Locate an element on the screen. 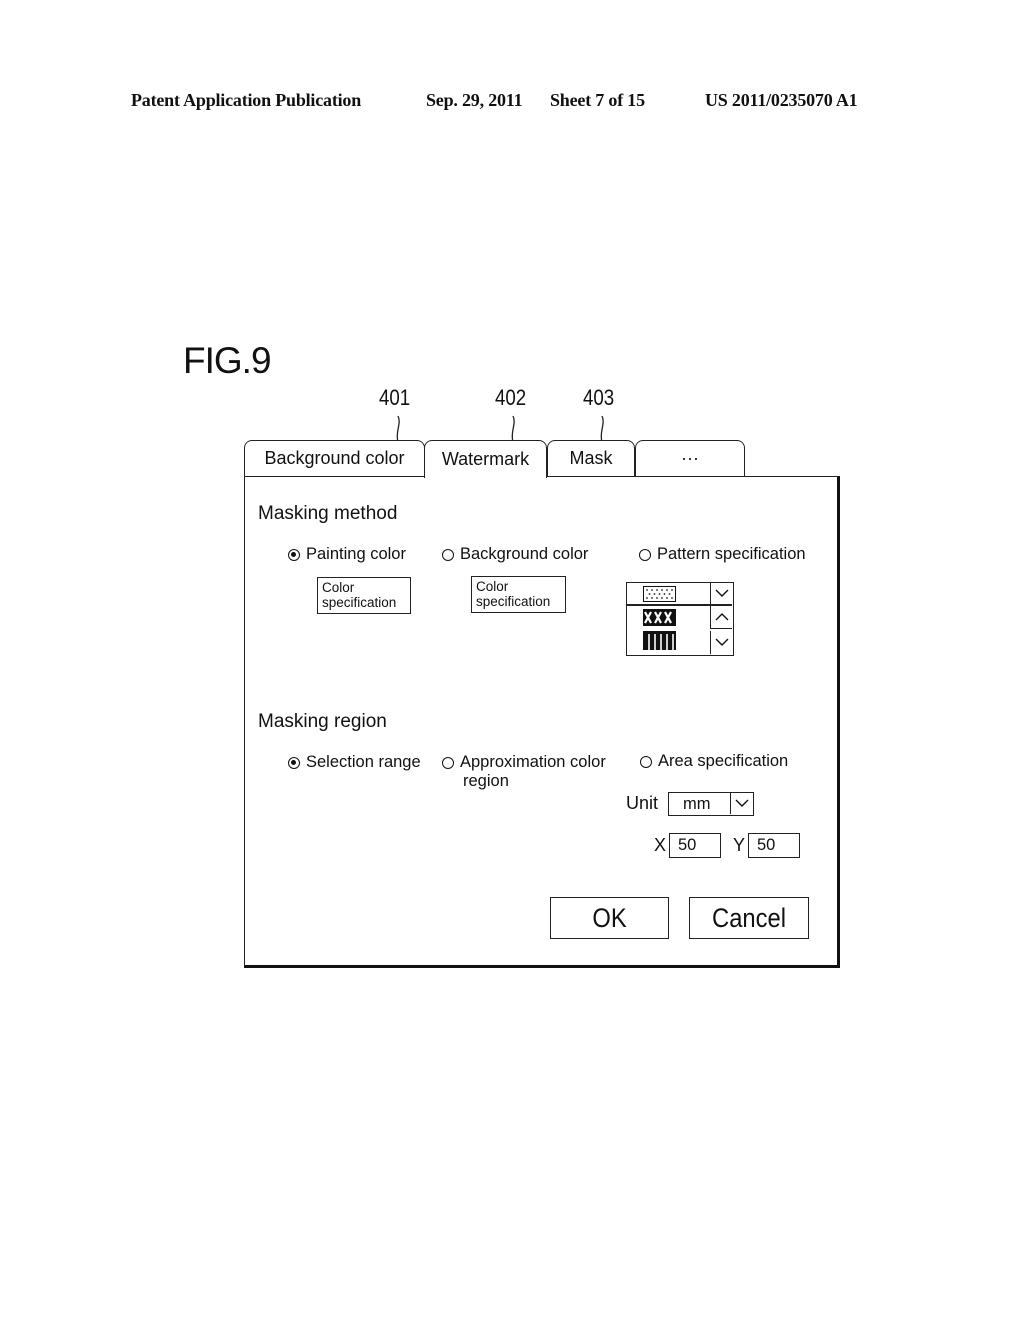 The width and height of the screenshot is (1024, 1320). x-value: 50 is located at coordinates (687, 845).